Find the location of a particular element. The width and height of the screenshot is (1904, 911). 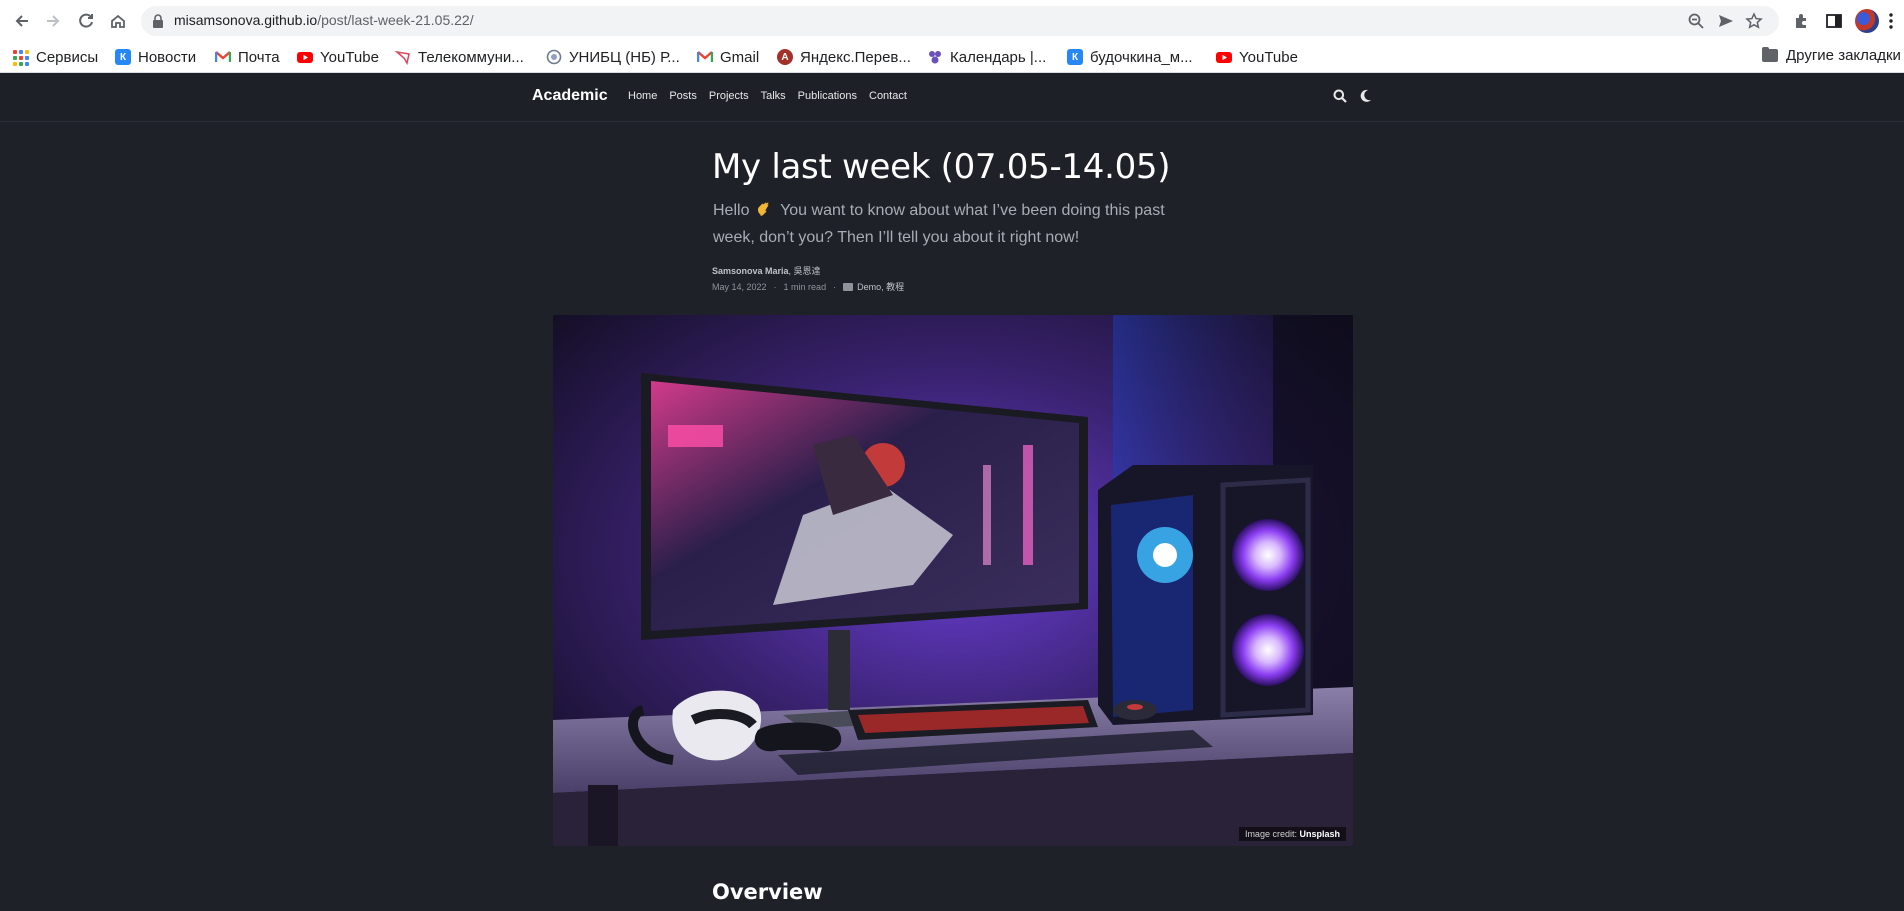

back-arrow-icon is located at coordinates (21, 21).